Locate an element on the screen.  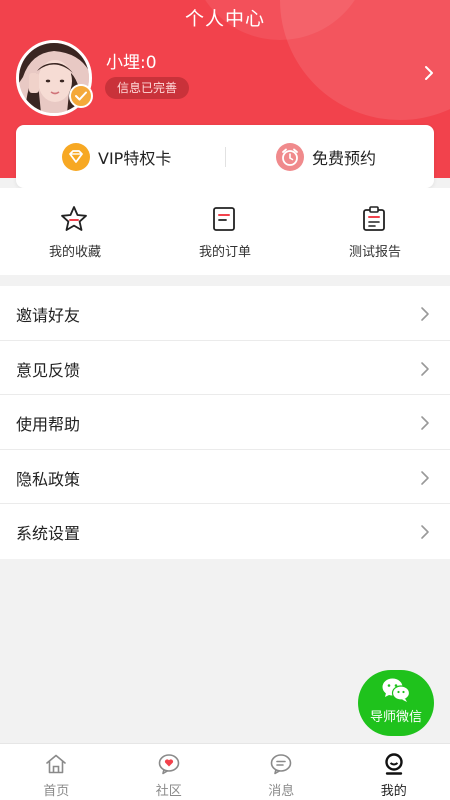
free-appointment-button: 免费预约 is located at coordinates (326, 156).